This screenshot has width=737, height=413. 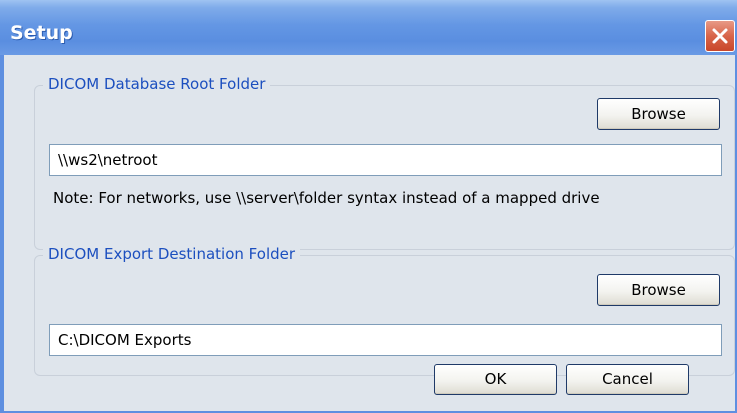 I want to click on ok-button: OK, so click(x=495, y=379).